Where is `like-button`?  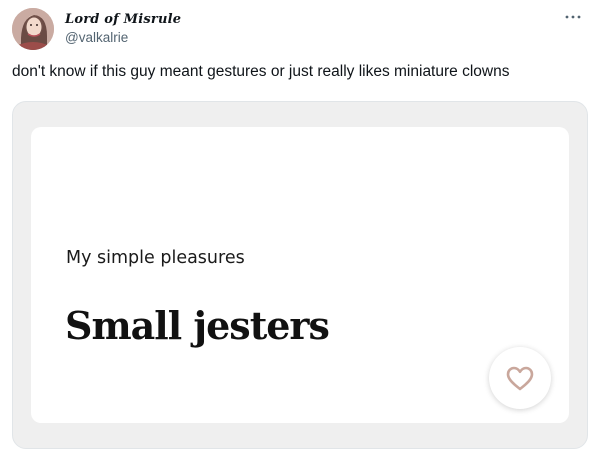 like-button is located at coordinates (520, 378).